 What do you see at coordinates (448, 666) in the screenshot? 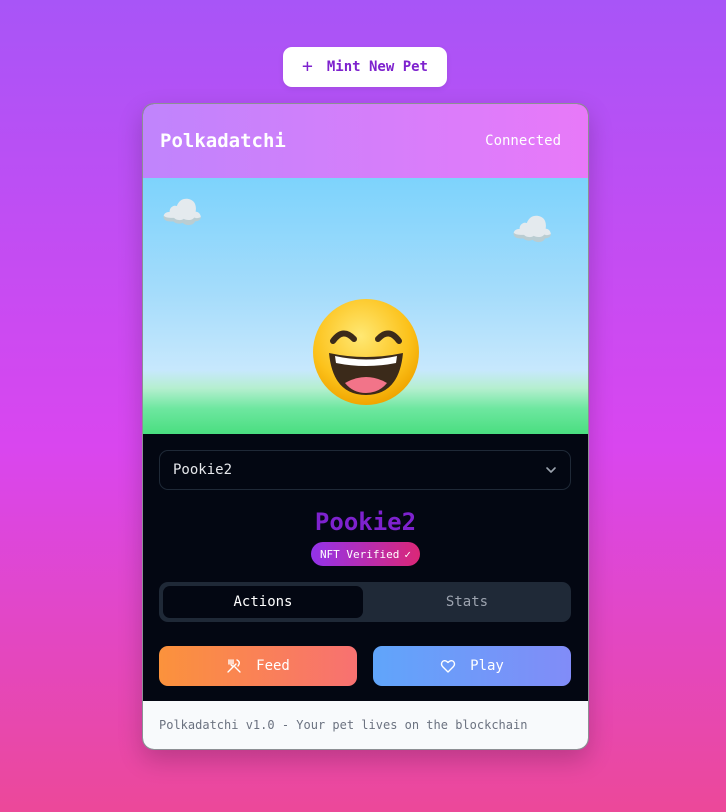
I see `heart-icon` at bounding box center [448, 666].